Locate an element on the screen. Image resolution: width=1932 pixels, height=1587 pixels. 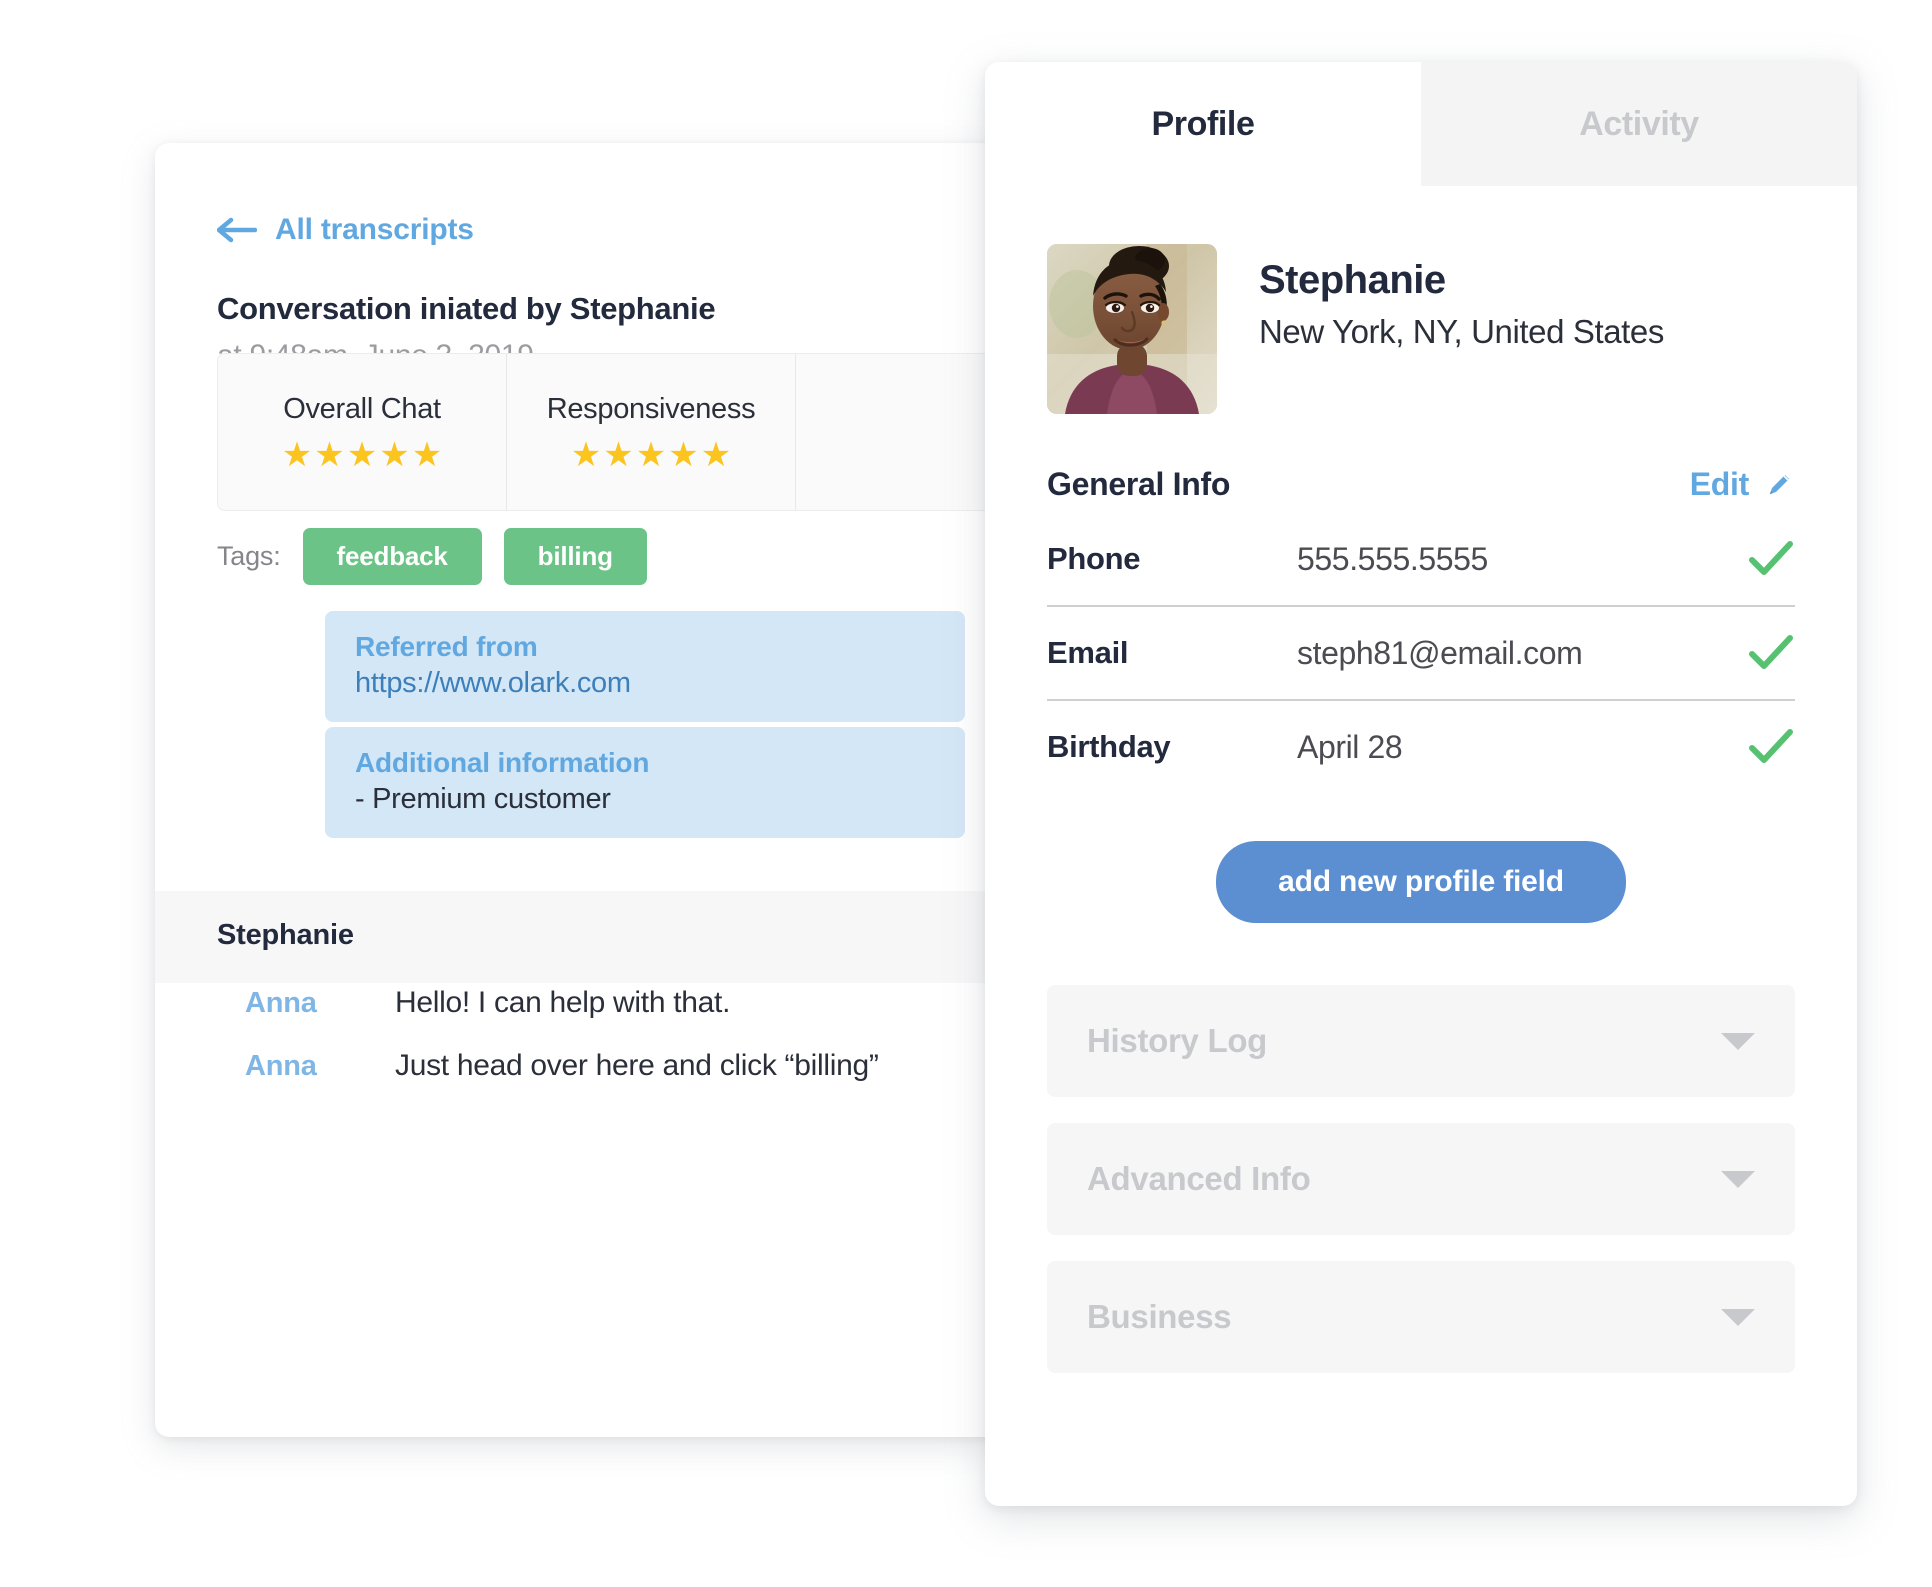
tag-chip: feedback is located at coordinates (392, 556).